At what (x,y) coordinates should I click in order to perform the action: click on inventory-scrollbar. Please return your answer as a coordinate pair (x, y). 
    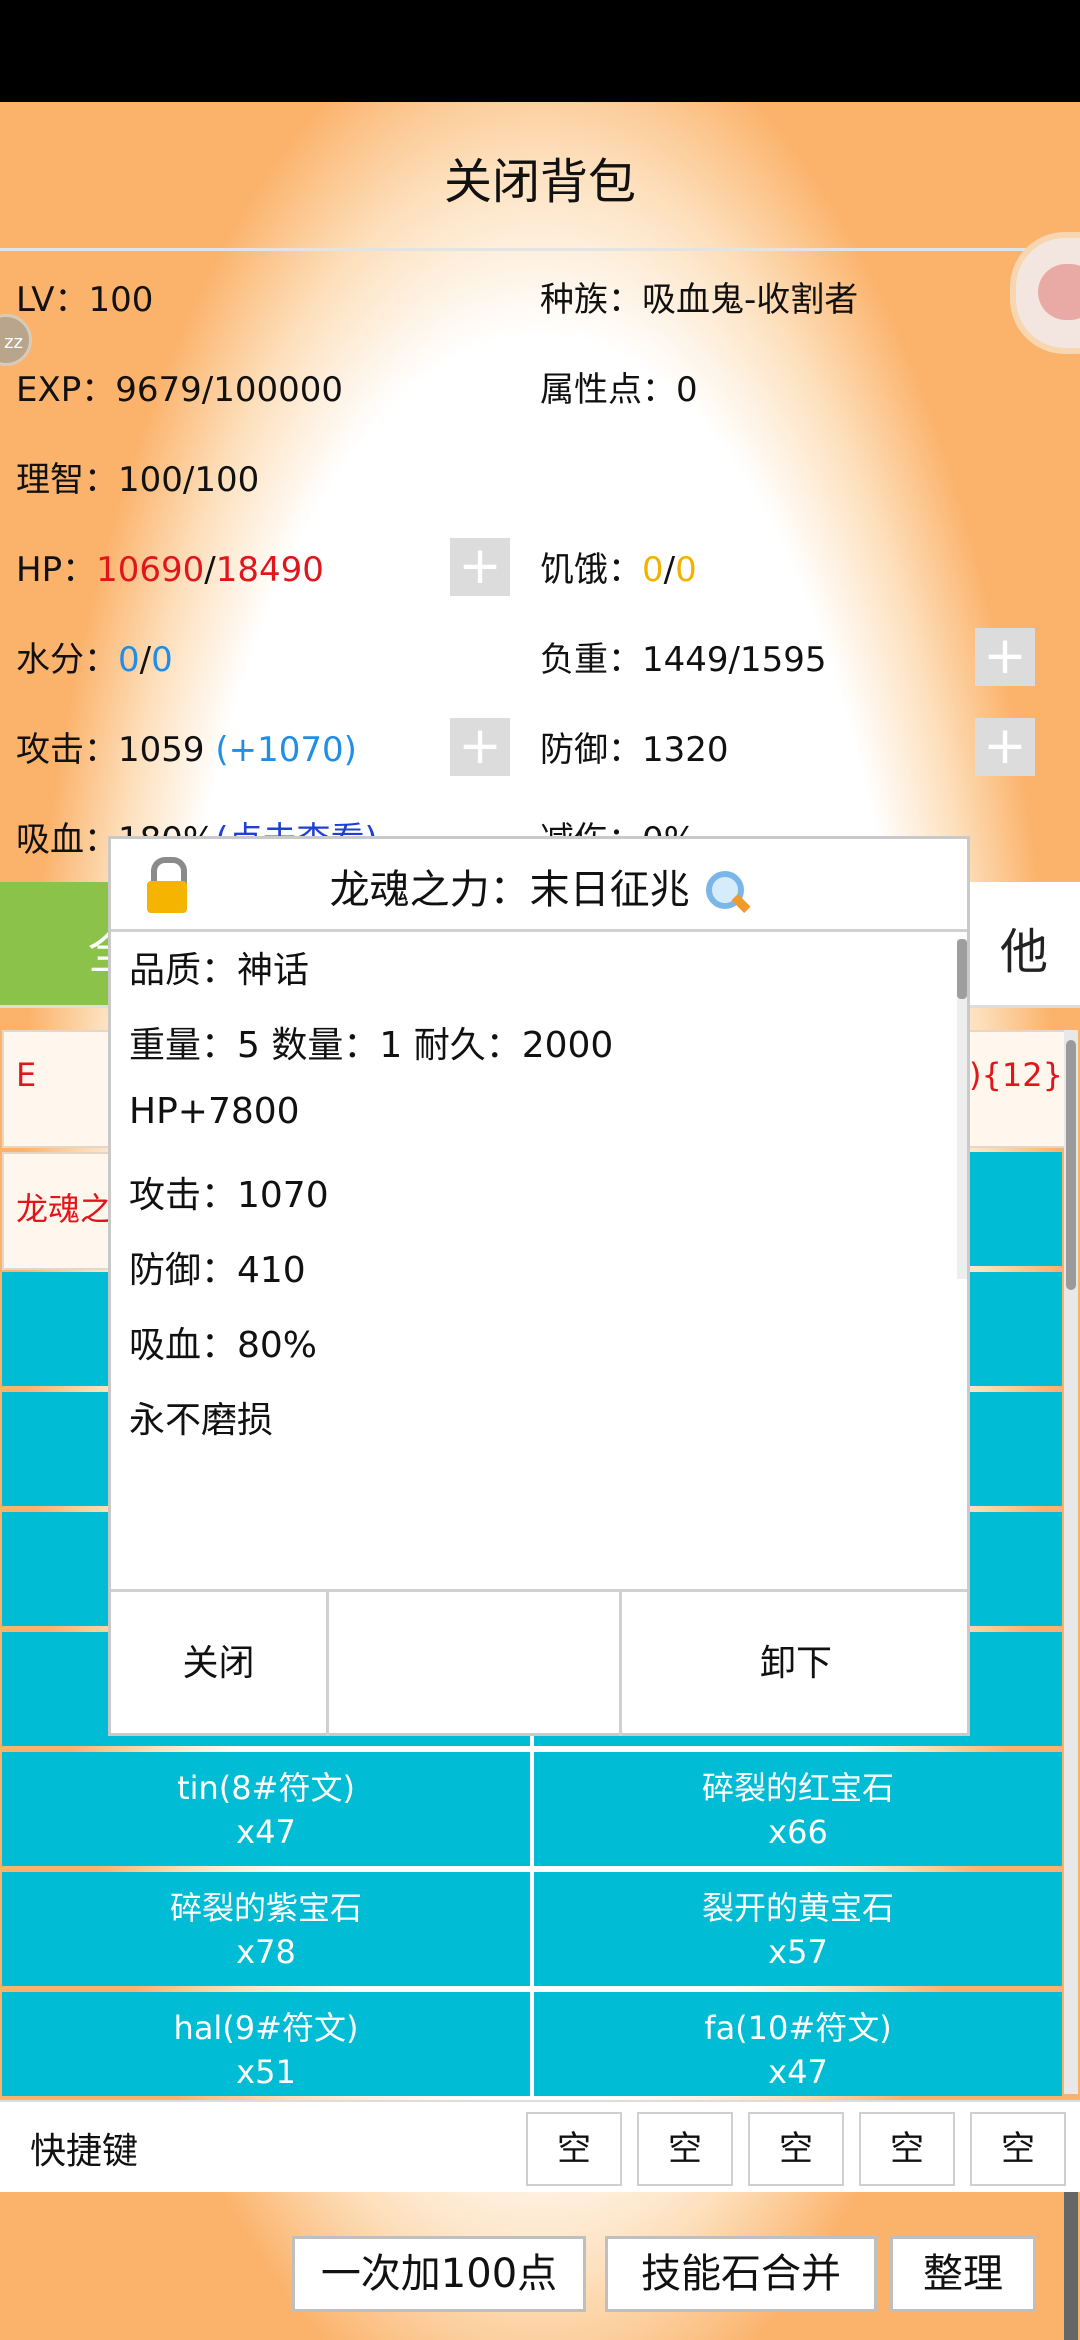
    Looking at the image, I should click on (1071, 1562).